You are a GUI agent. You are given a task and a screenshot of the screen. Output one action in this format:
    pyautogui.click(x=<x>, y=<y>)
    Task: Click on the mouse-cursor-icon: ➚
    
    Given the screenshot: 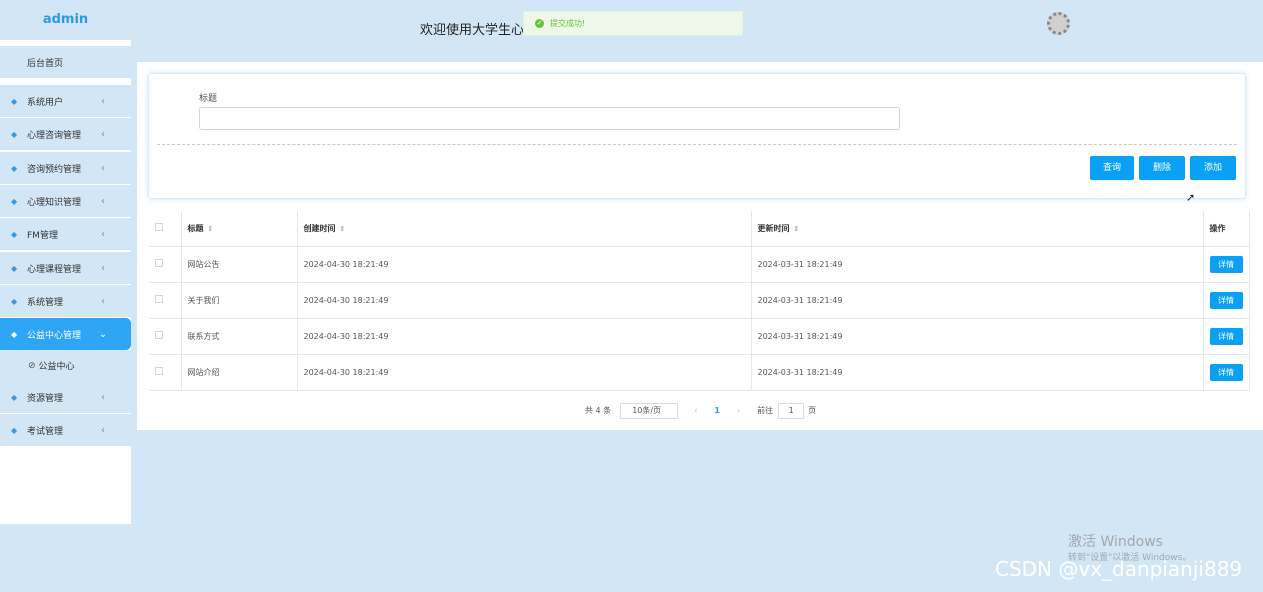 What is the action you would take?
    pyautogui.click(x=1191, y=197)
    